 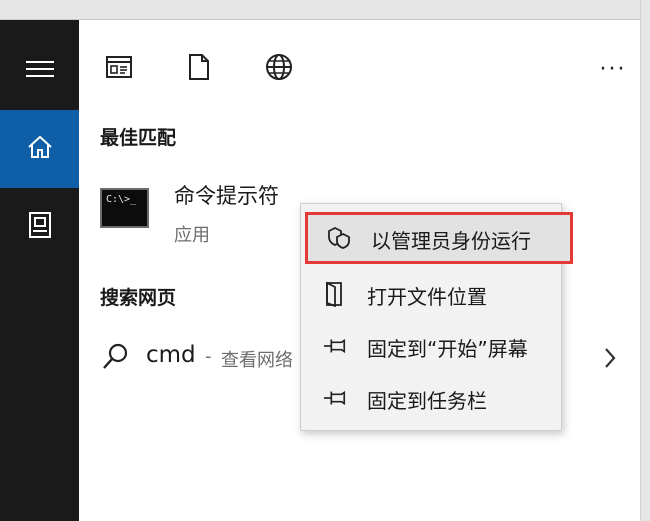 I want to click on window-top-strip, so click(x=325, y=10).